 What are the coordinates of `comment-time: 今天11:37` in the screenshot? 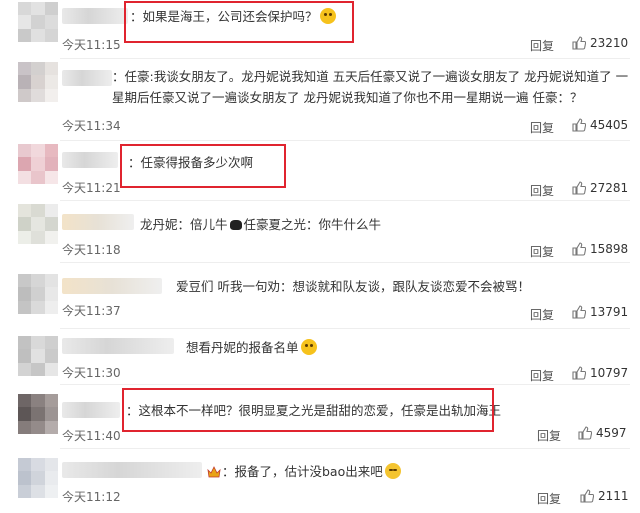 It's located at (91, 311).